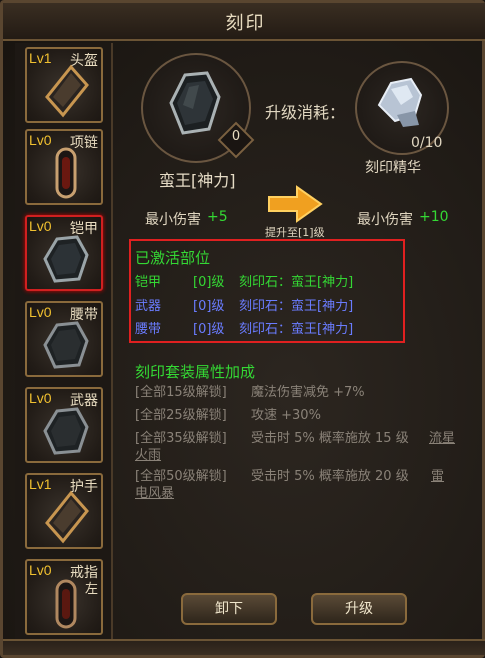  I want to click on set-bonus-header: 刻印套装属性加成, so click(195, 372).